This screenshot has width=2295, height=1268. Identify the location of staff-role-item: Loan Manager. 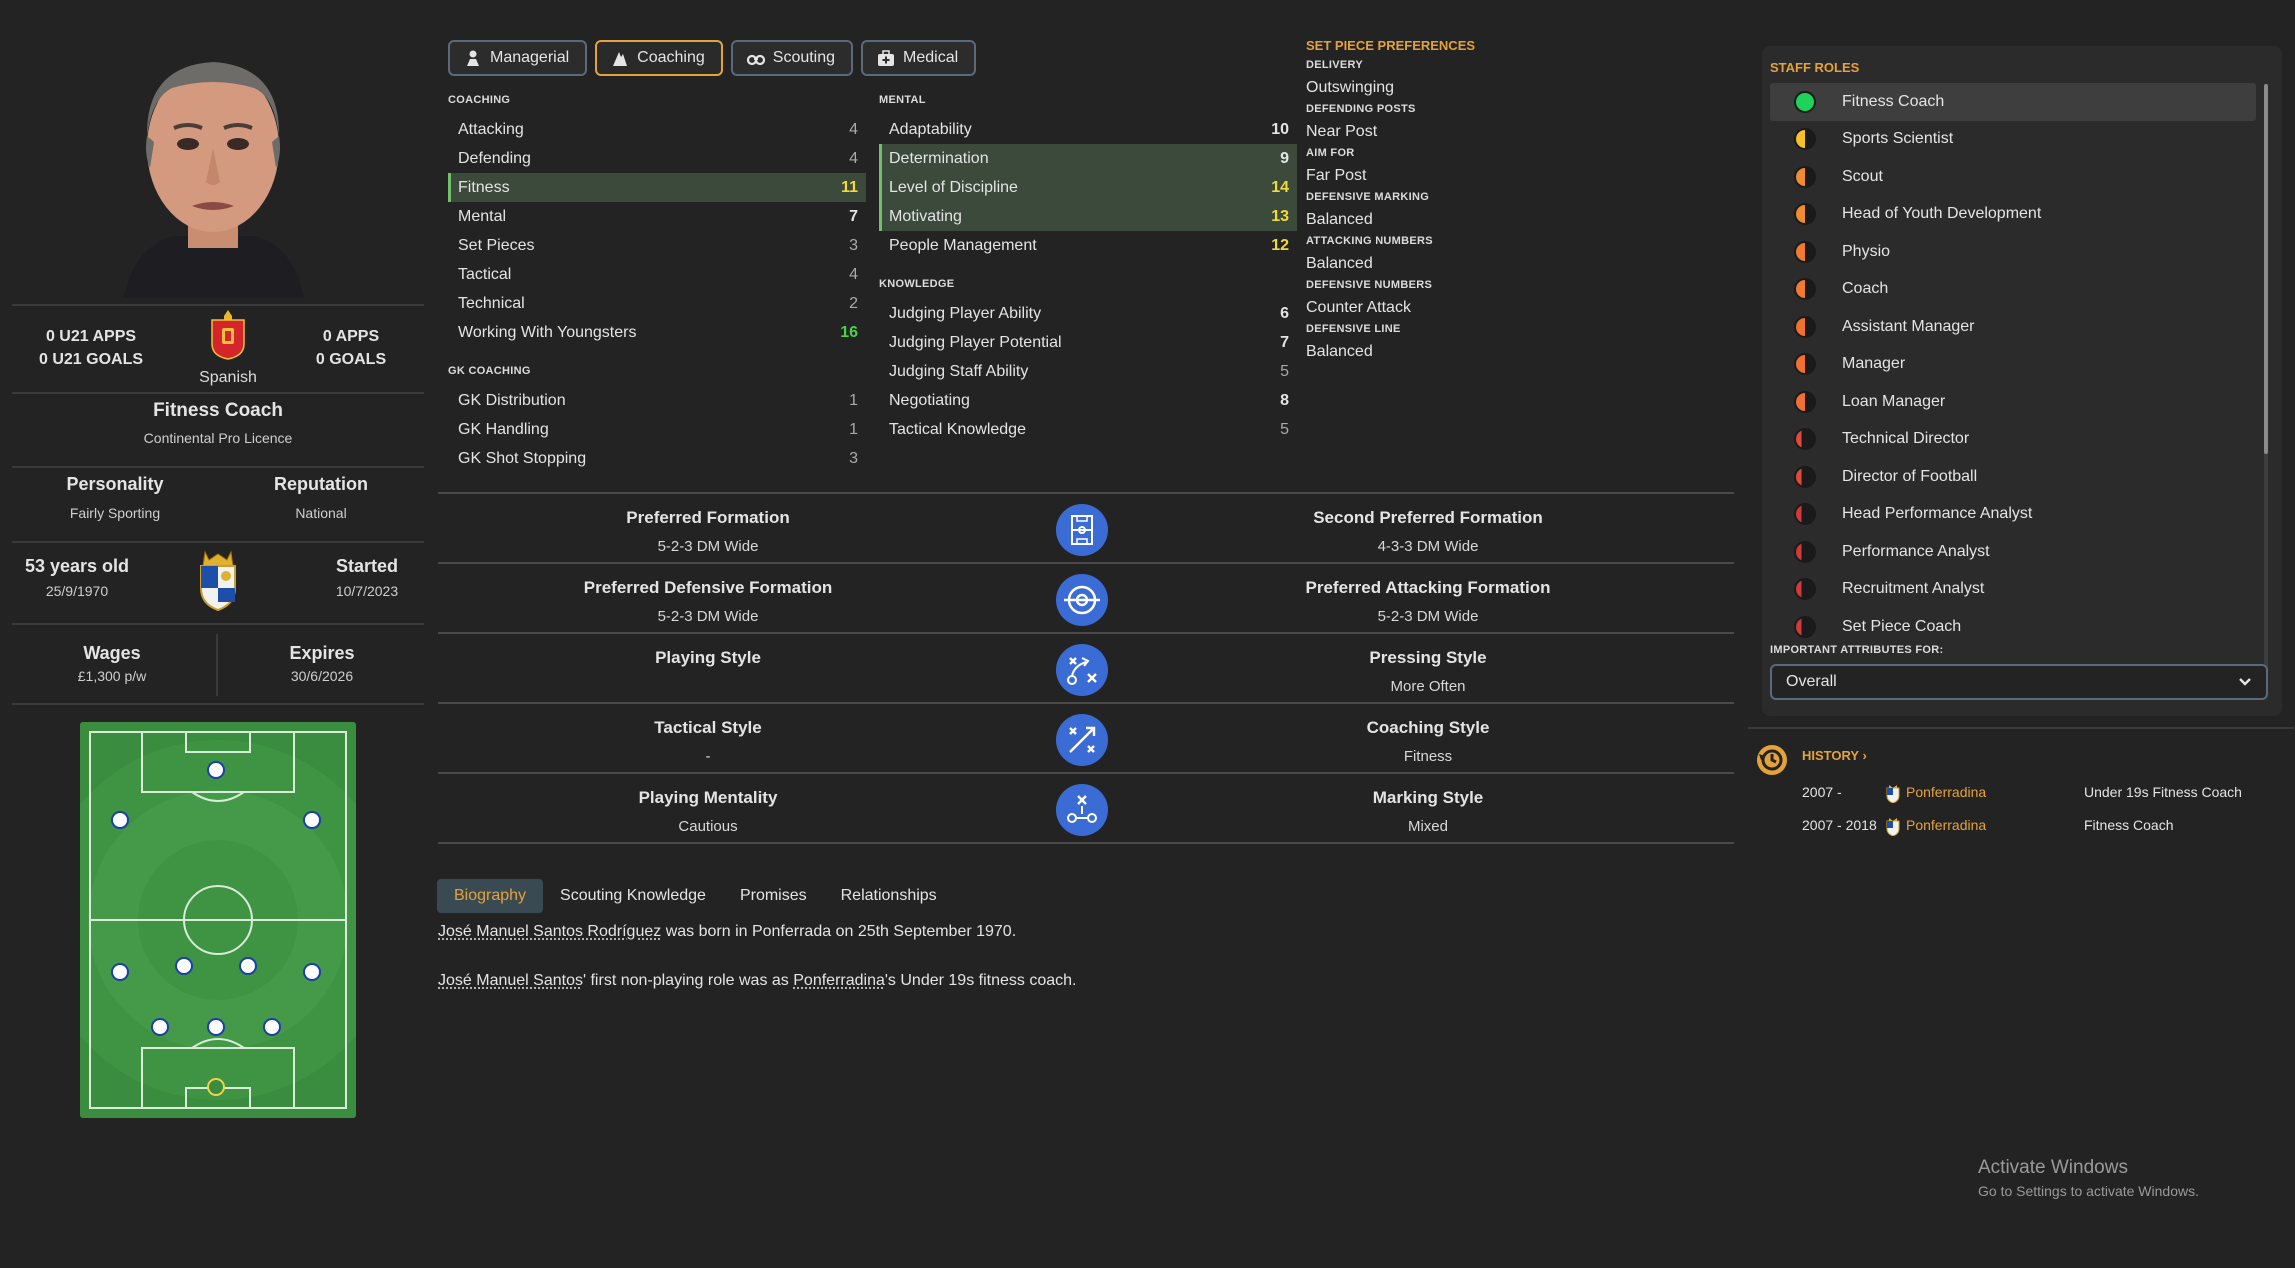
(2013, 402).